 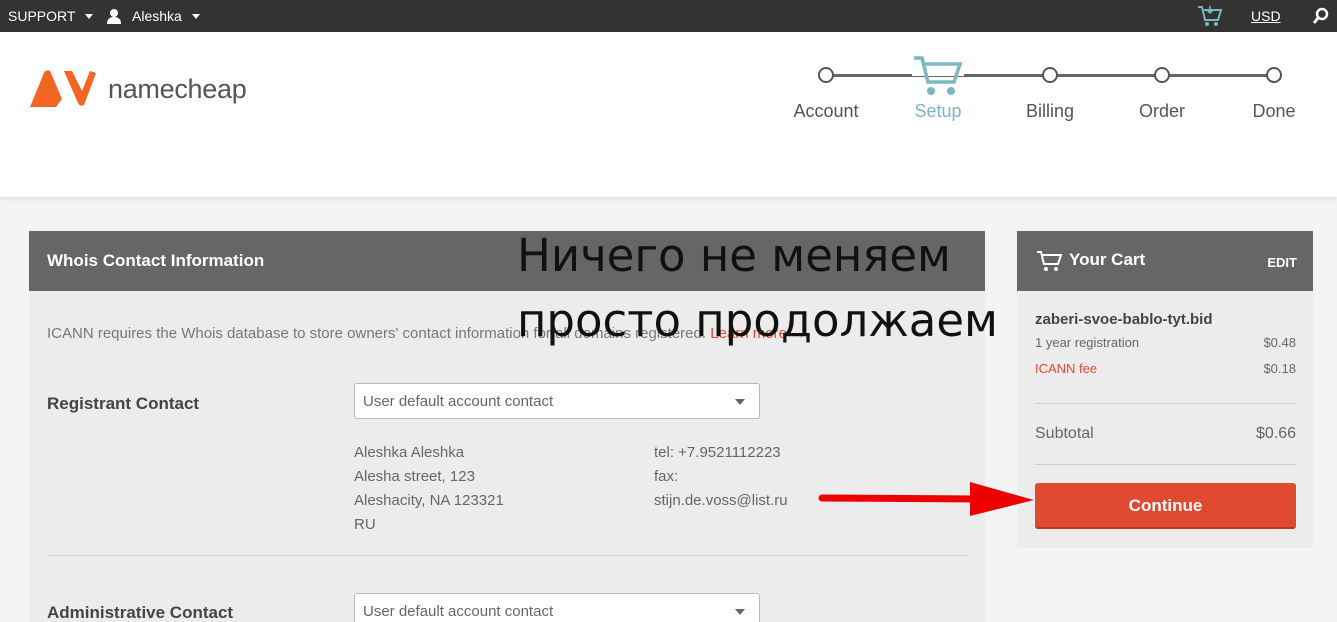 What do you see at coordinates (1165, 434) in the screenshot?
I see `cart-subtotal-row: Subtotal $0.66` at bounding box center [1165, 434].